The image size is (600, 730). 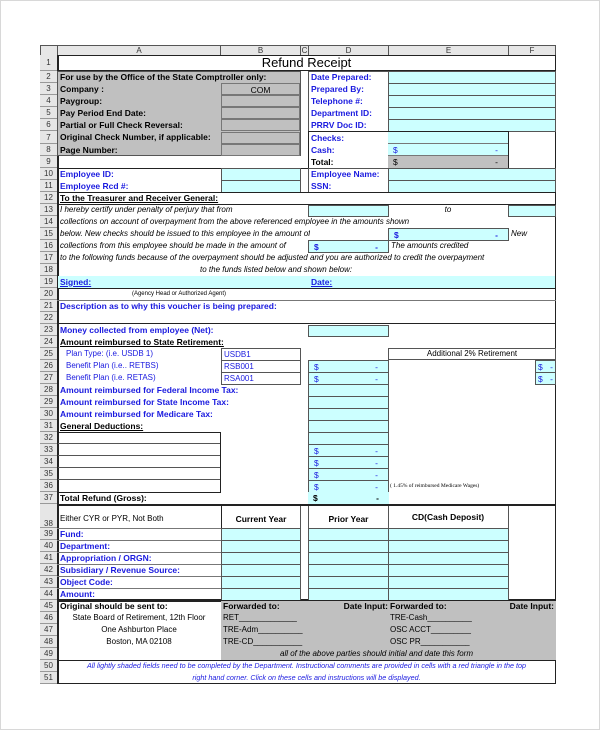 I want to click on forwarded-to-label-right: Forwarded to:, so click(x=418, y=606).